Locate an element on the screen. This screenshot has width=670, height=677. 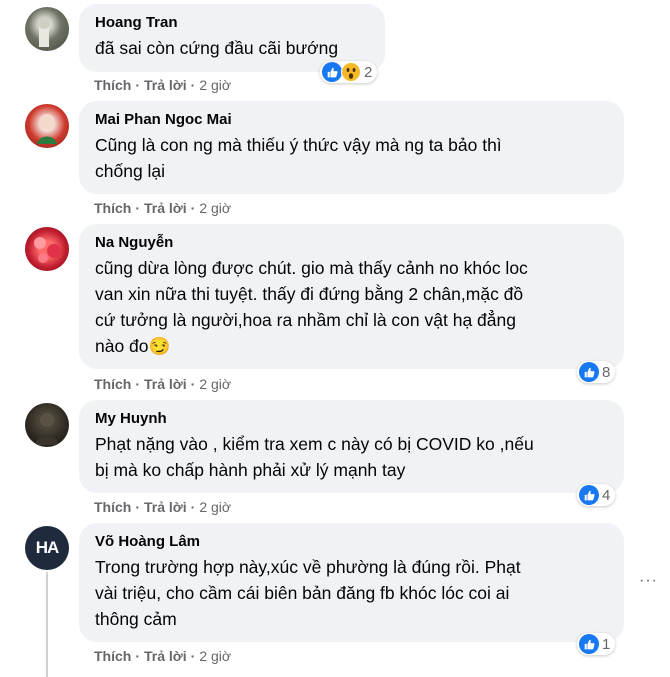
reaction-count: 1 is located at coordinates (606, 644).